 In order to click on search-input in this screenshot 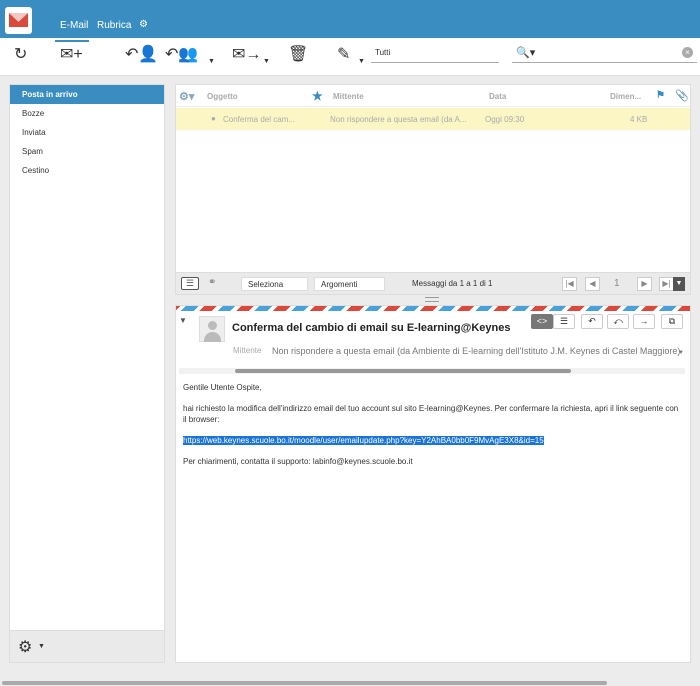, I will do `click(604, 54)`.